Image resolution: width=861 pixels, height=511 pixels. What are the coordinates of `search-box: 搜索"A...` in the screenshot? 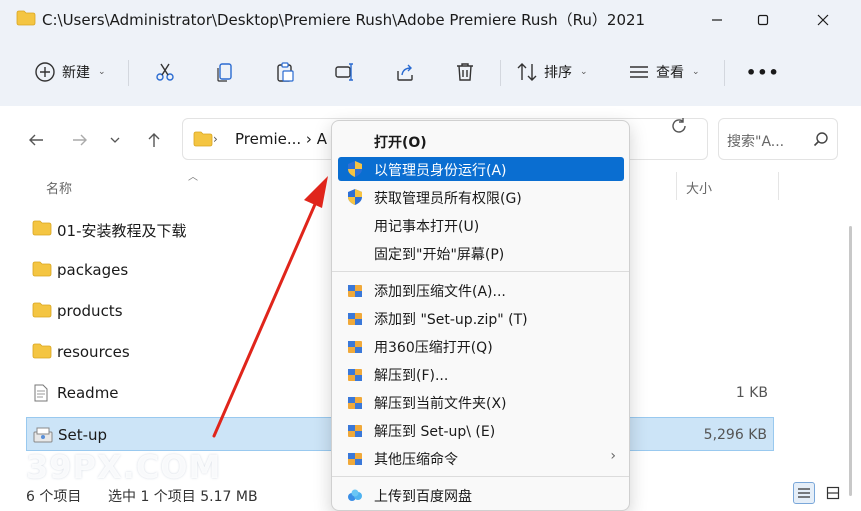 It's located at (778, 139).